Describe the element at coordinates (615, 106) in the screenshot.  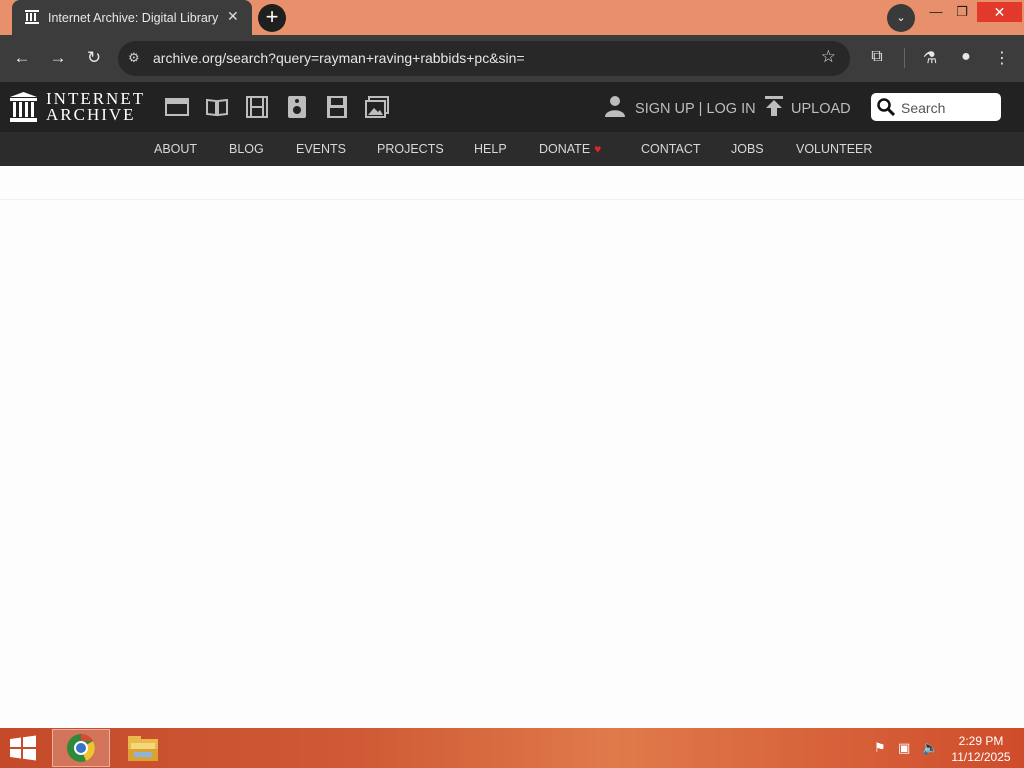
I see `user-icon` at that location.